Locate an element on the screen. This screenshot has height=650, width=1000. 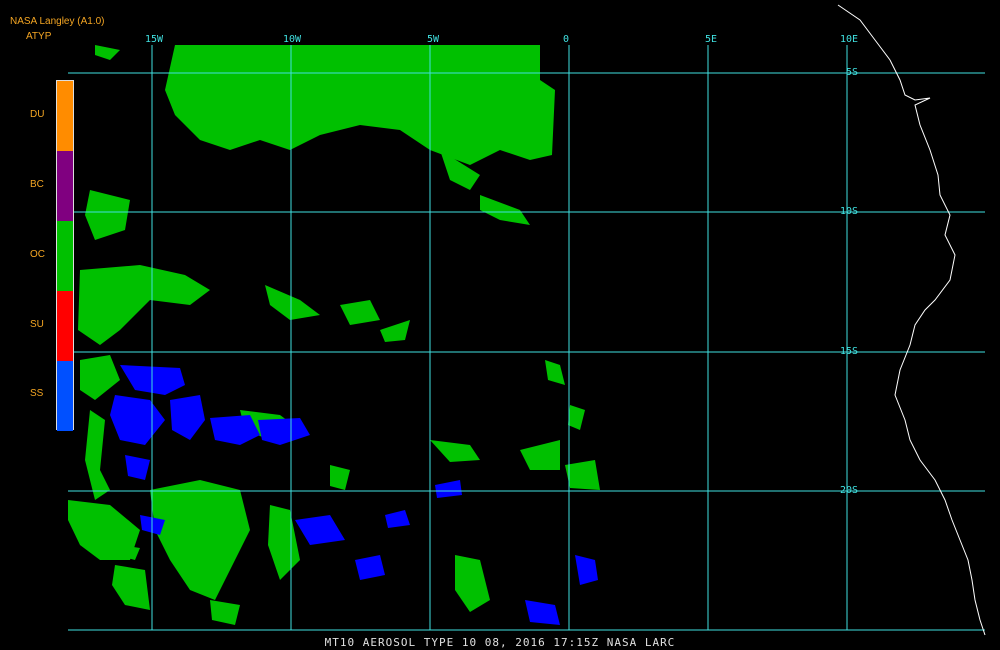
legend-label-su: SU is located at coordinates (37, 324).